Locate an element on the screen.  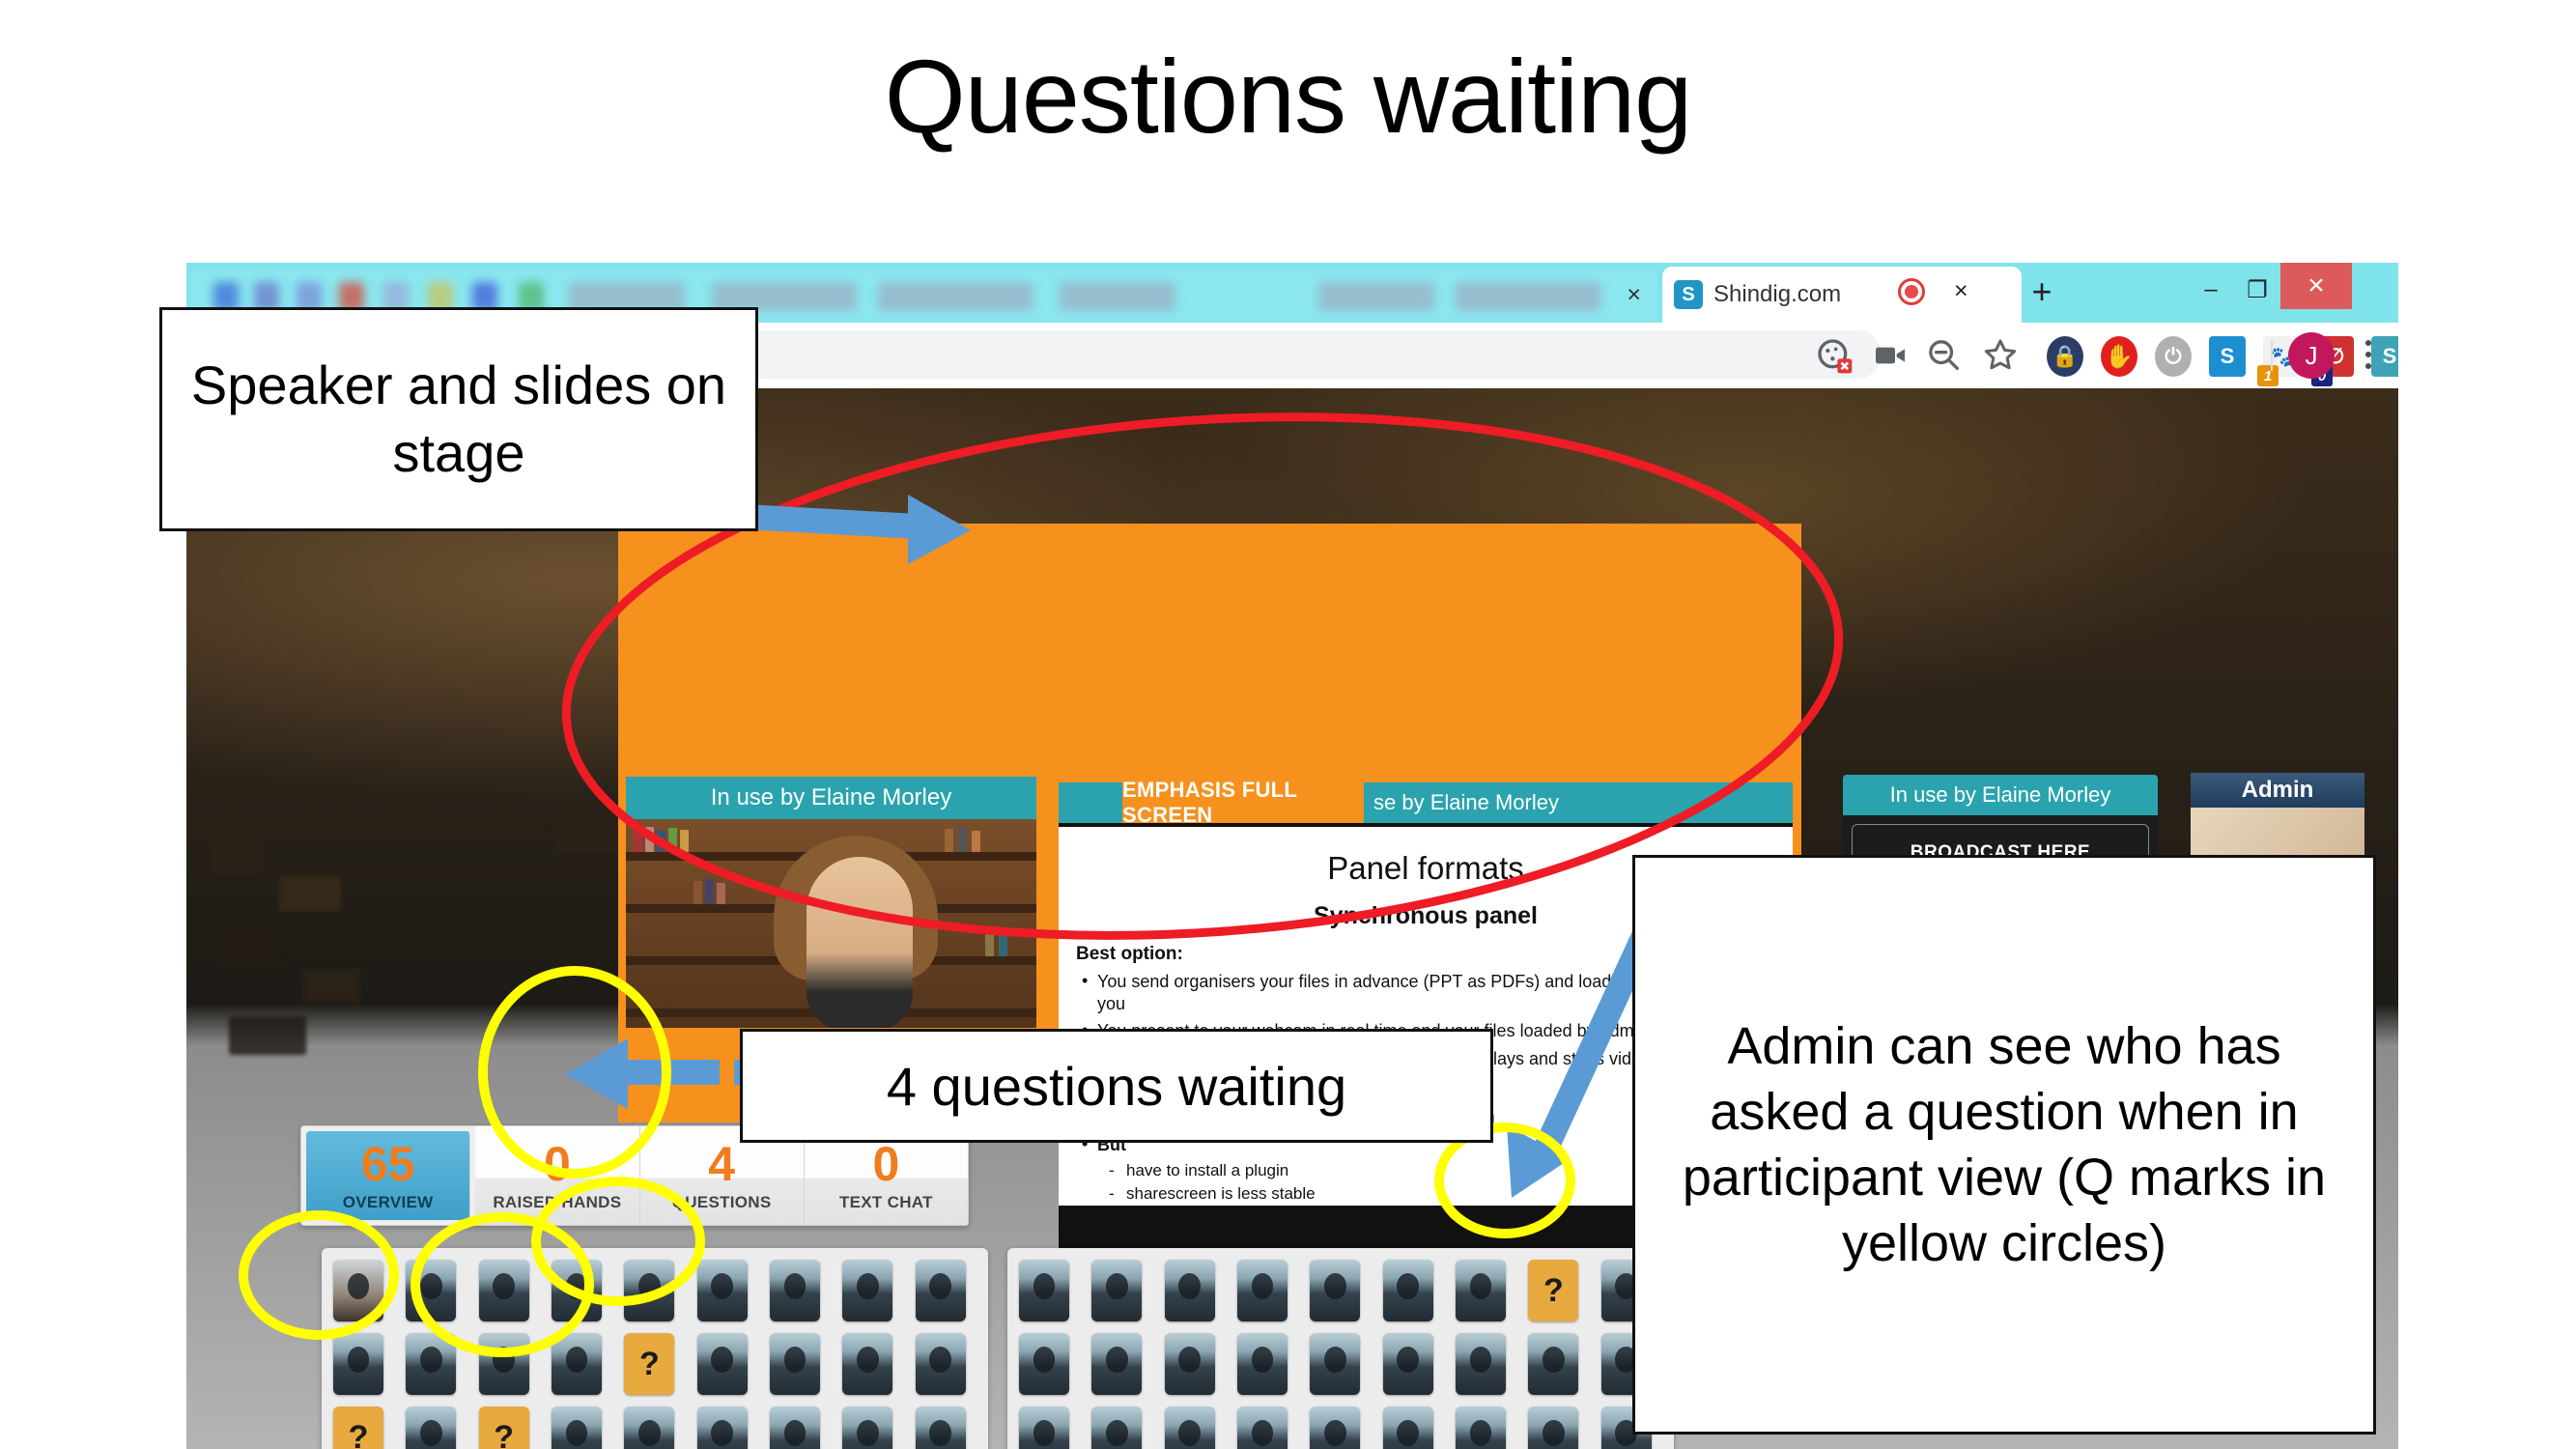
window-maximize-button: ❐ is located at coordinates (2257, 290).